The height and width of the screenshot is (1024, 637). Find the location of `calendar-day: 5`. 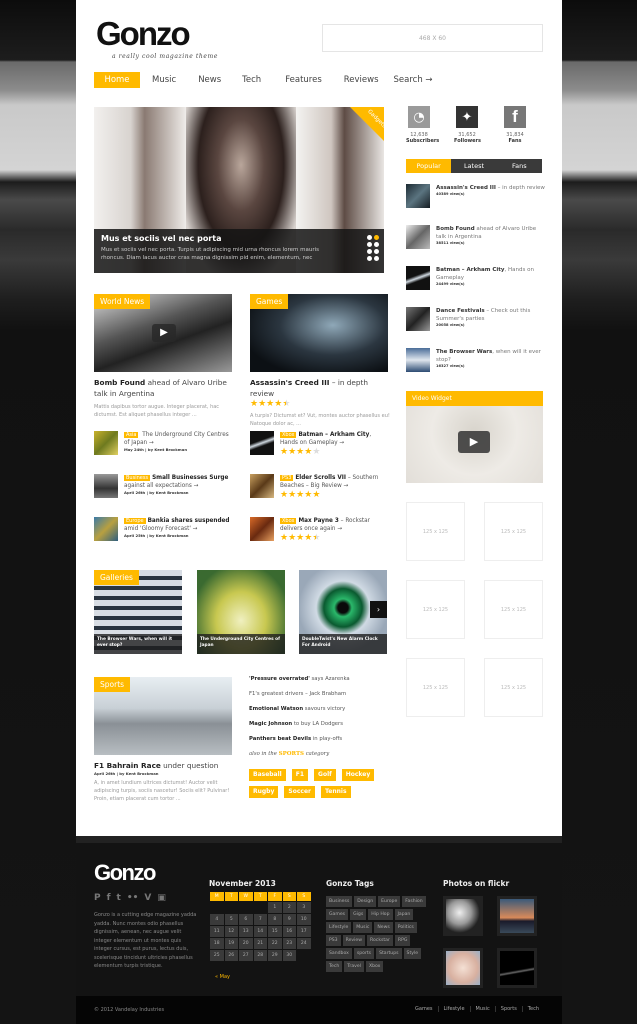

calendar-day: 5 is located at coordinates (231, 919).